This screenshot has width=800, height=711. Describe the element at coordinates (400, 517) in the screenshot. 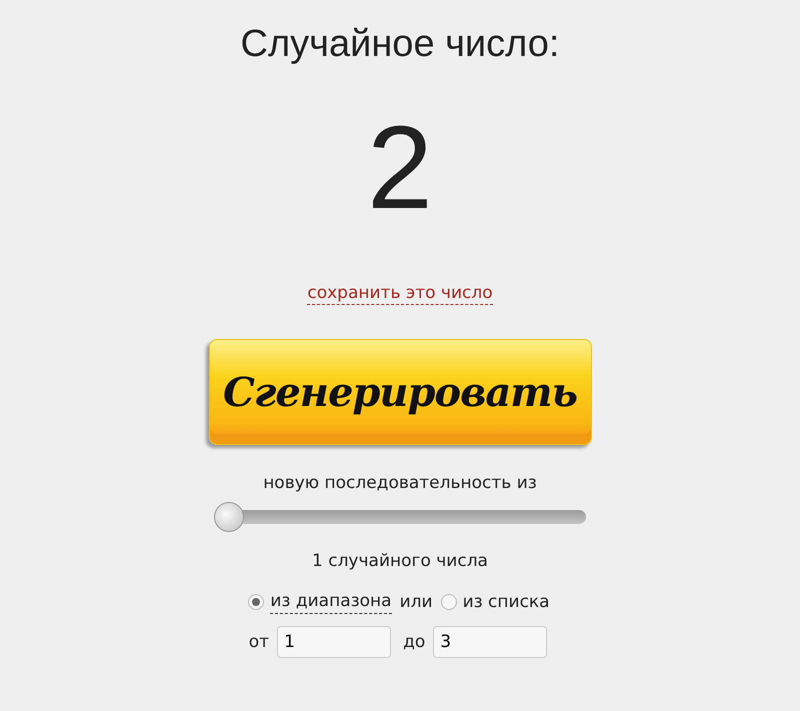

I see `count-slider` at that location.